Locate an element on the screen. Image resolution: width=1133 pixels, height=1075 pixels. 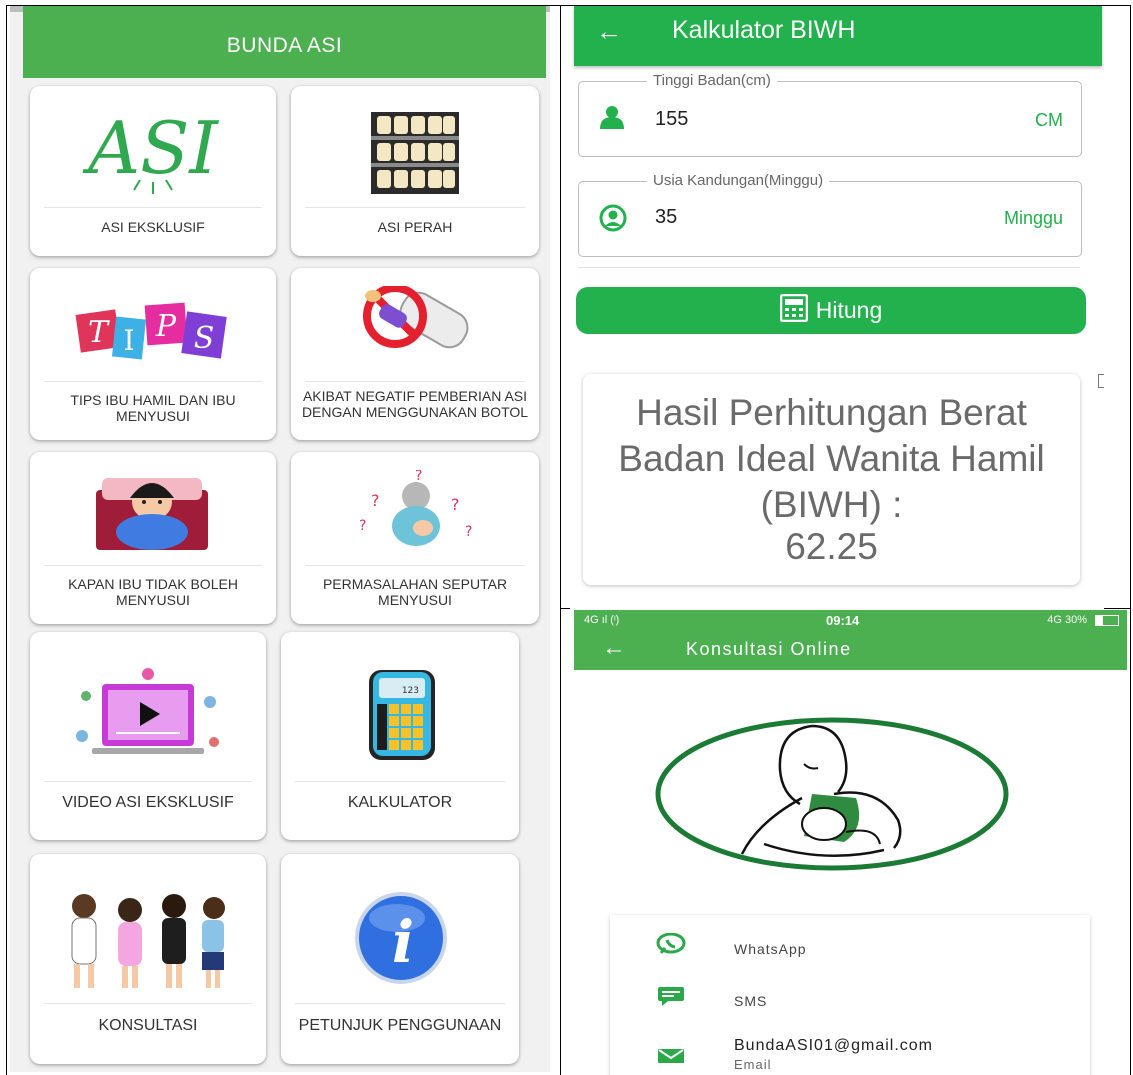
height-field: Tinggi Badan(cm) 155 CM is located at coordinates (830, 114).